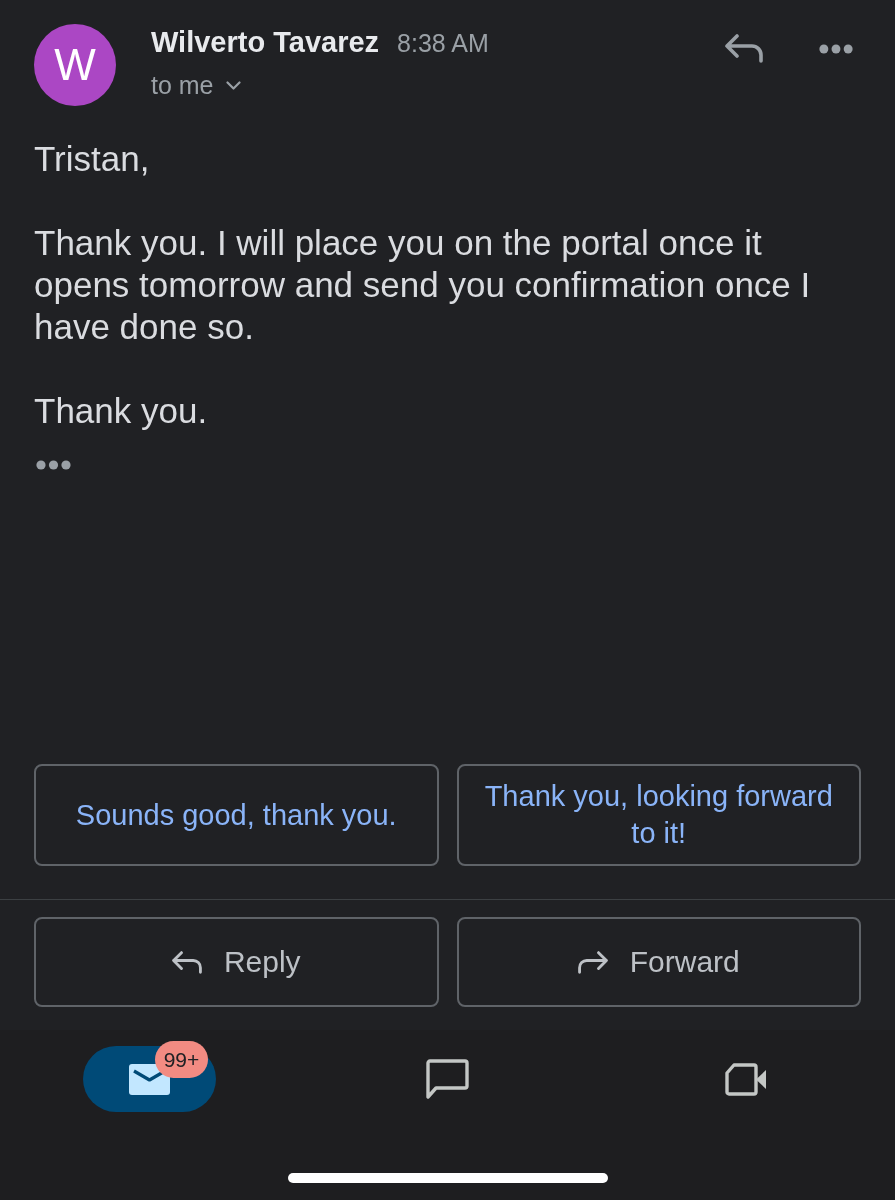 The height and width of the screenshot is (1200, 895). Describe the element at coordinates (236, 962) in the screenshot. I see `reply-button: Reply` at that location.